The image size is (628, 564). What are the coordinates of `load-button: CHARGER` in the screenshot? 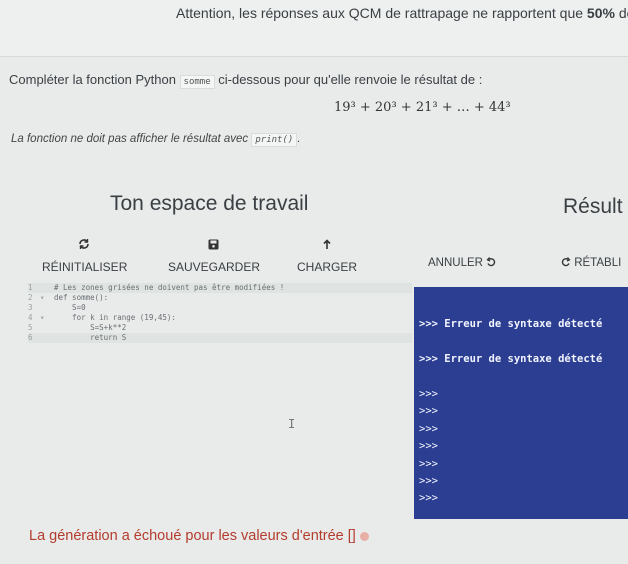 It's located at (327, 256).